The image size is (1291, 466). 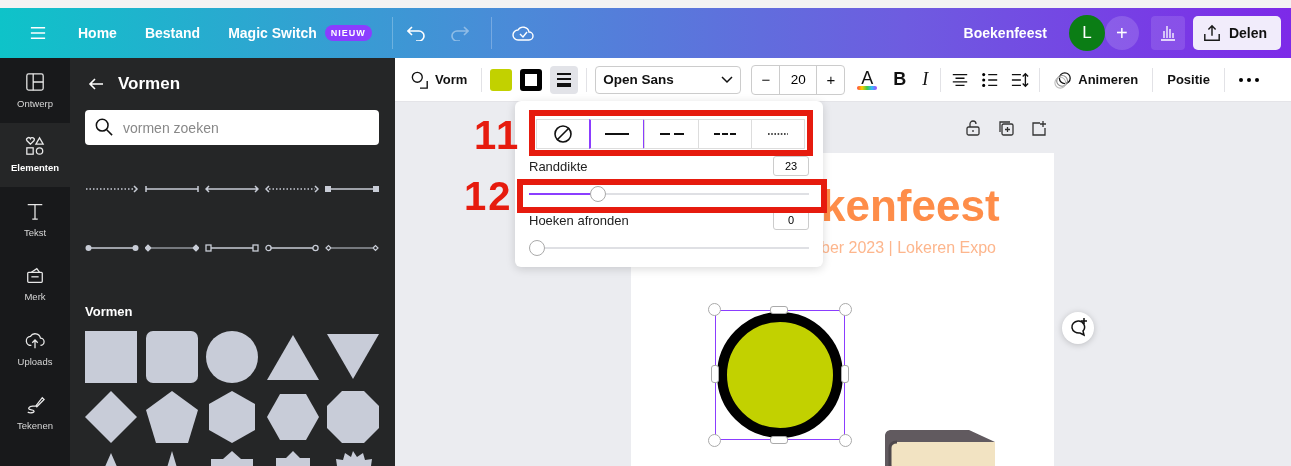 What do you see at coordinates (352, 189) in the screenshot?
I see `square-end-line-icon` at bounding box center [352, 189].